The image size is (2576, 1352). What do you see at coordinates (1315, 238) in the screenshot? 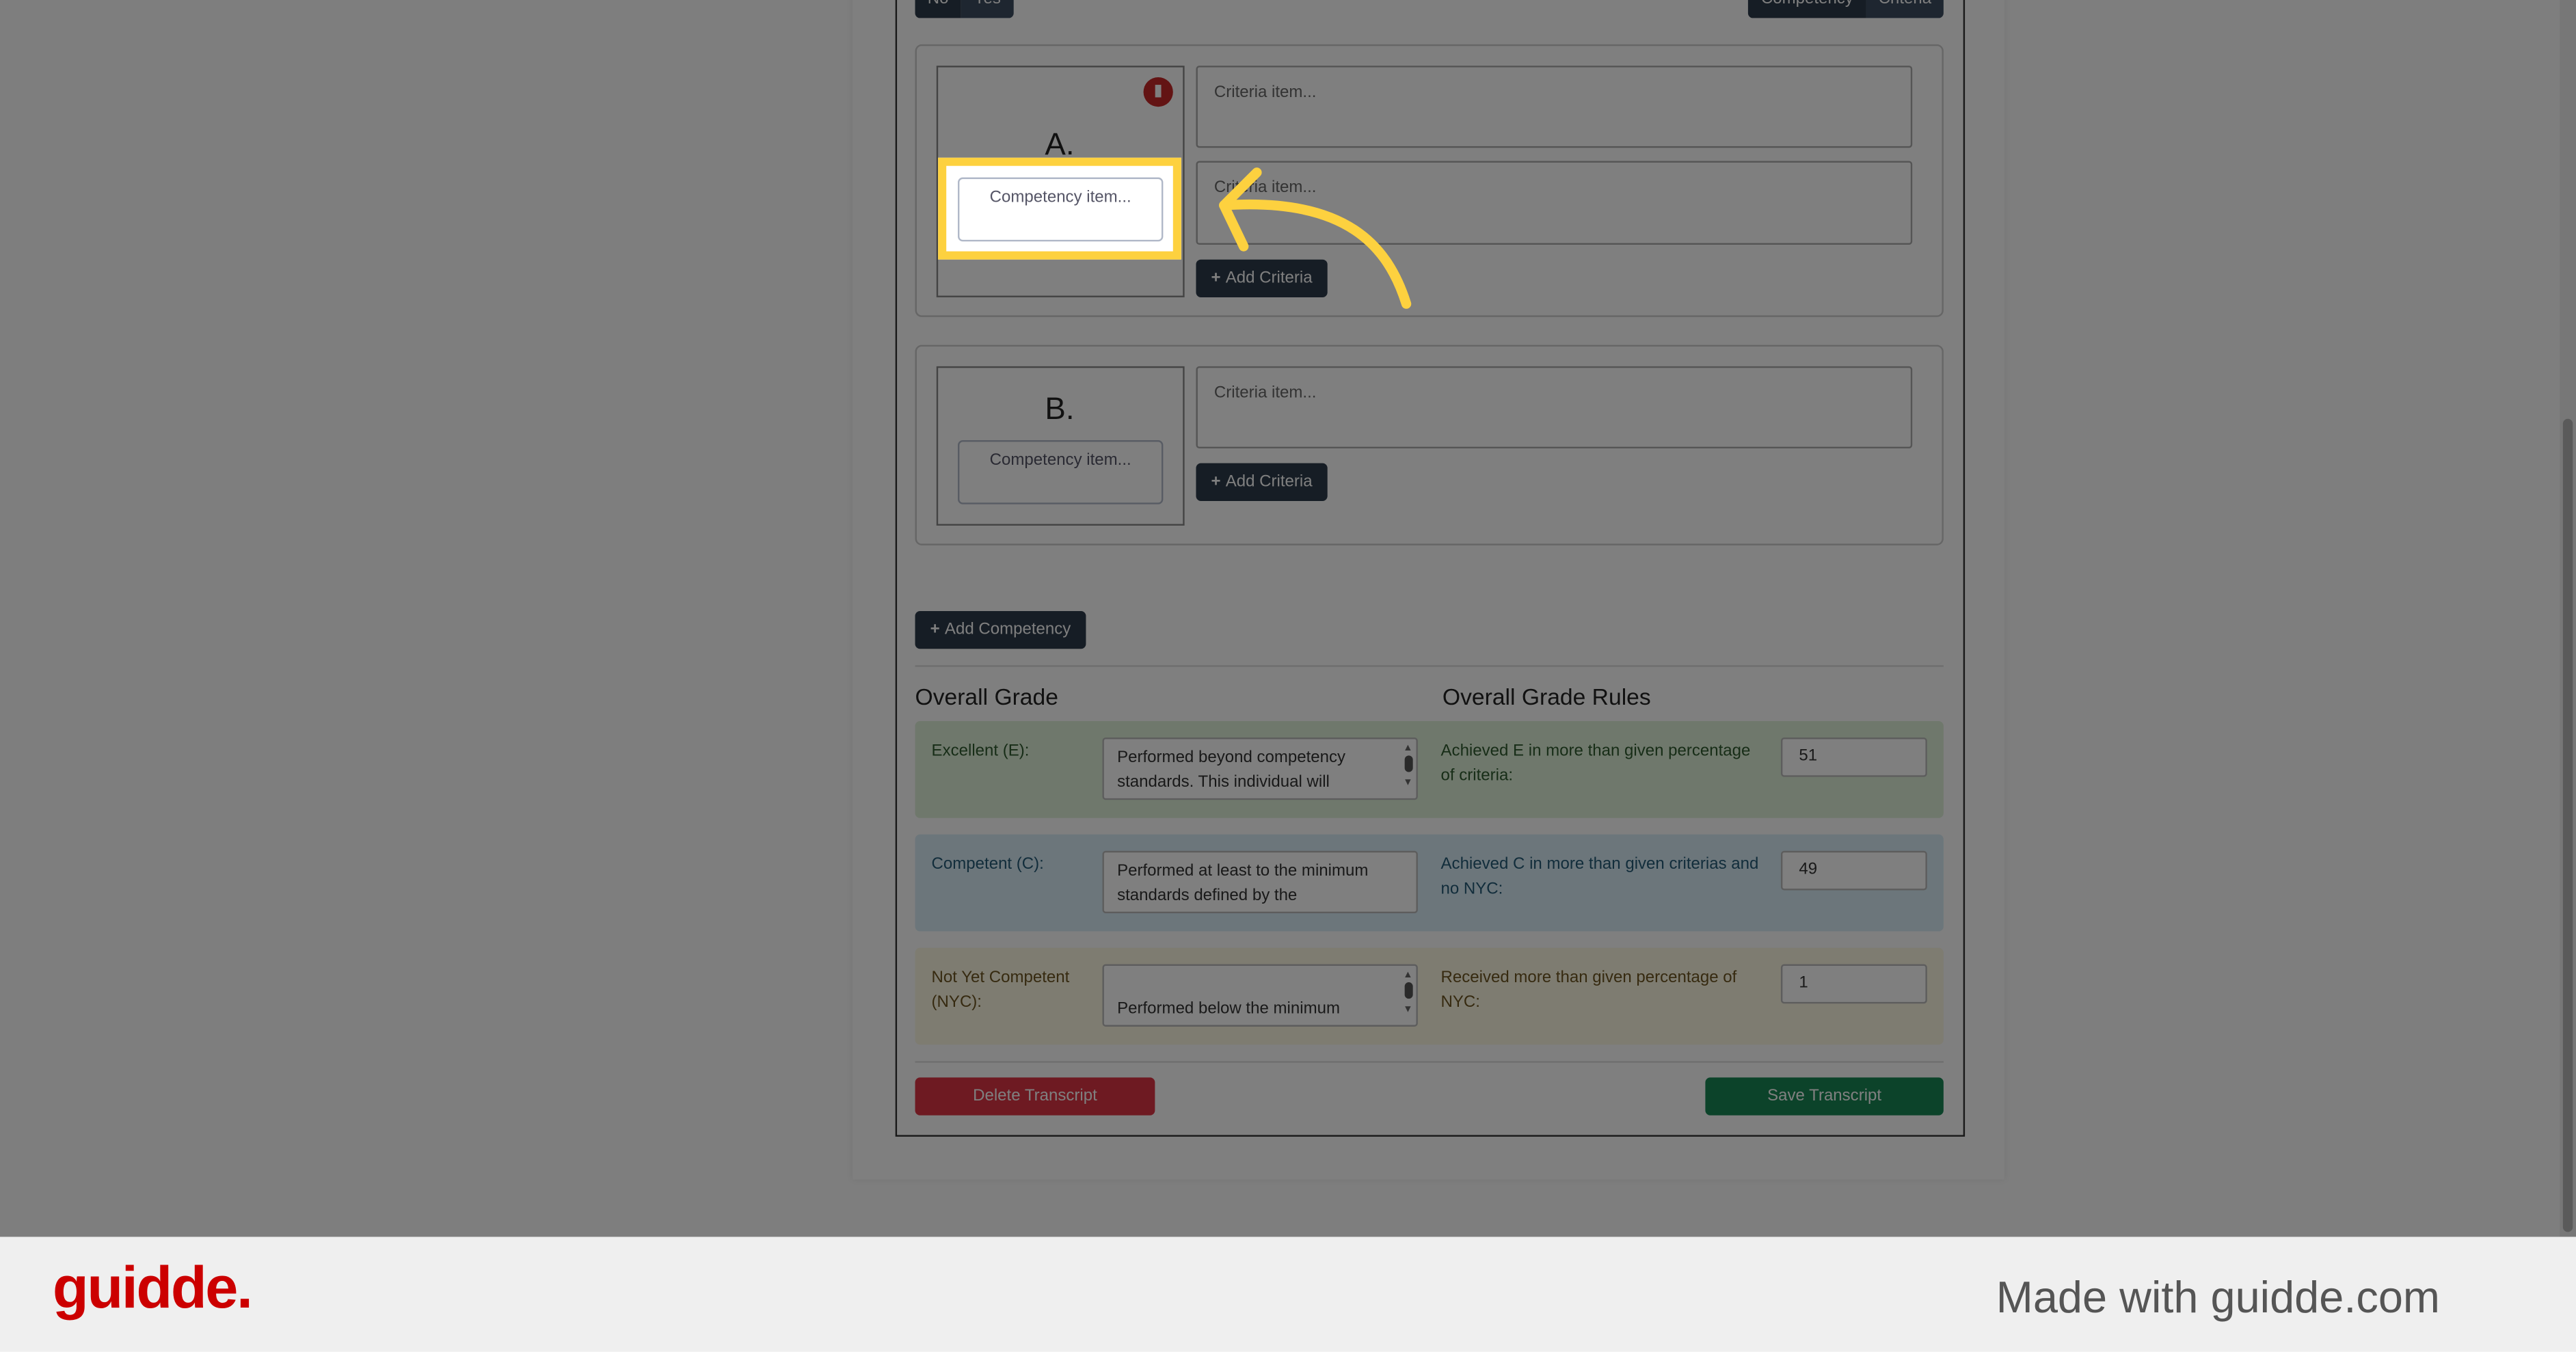
I see `pointer-arrow-icon` at bounding box center [1315, 238].